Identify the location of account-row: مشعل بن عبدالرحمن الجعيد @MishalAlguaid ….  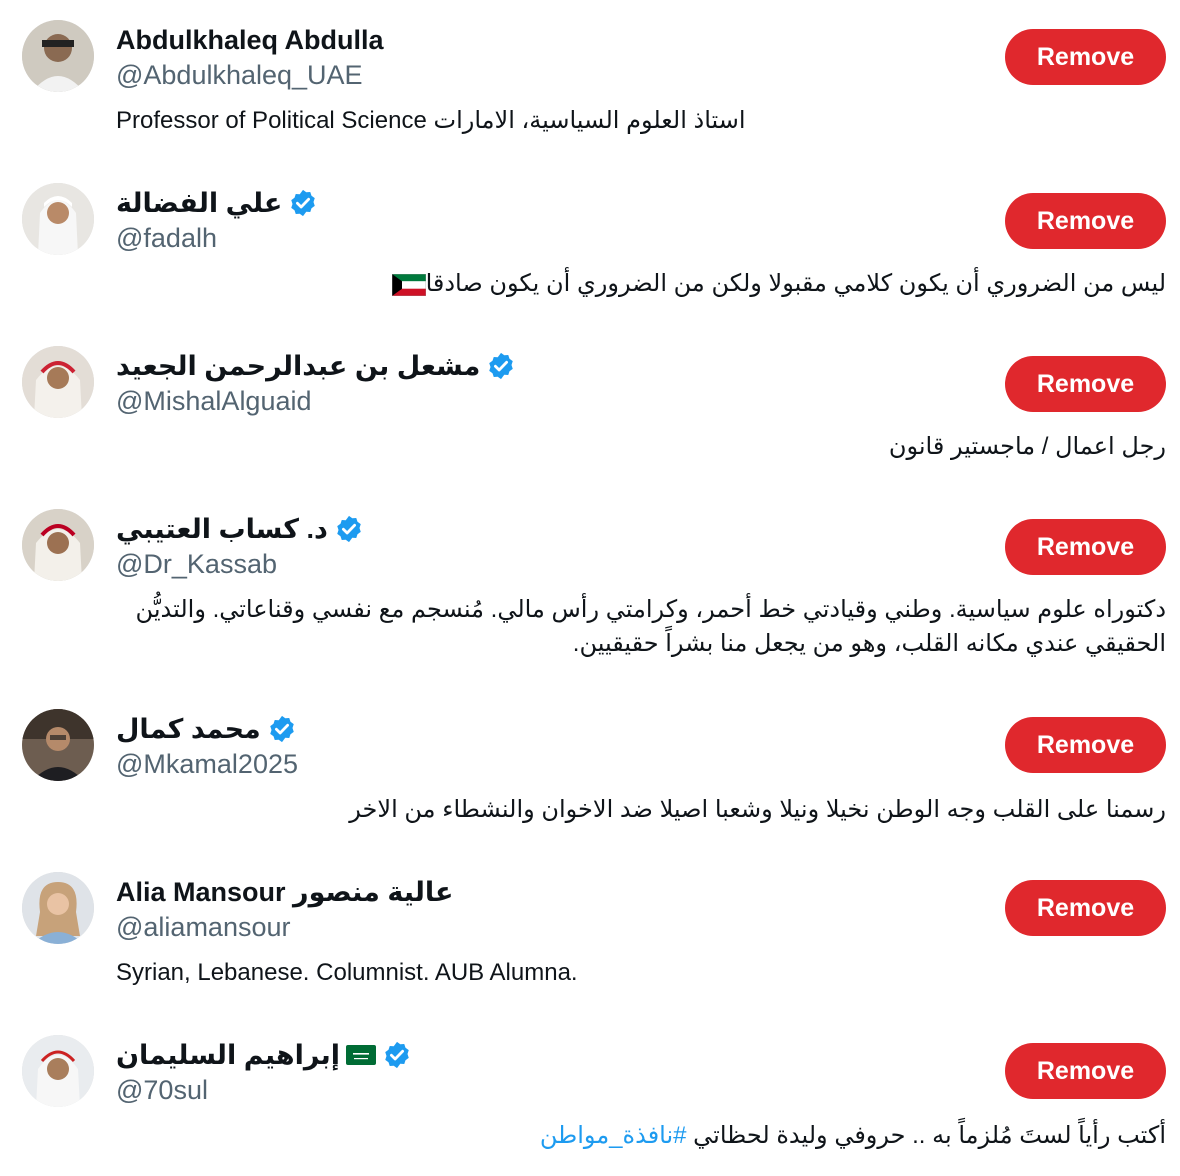
(590, 421).